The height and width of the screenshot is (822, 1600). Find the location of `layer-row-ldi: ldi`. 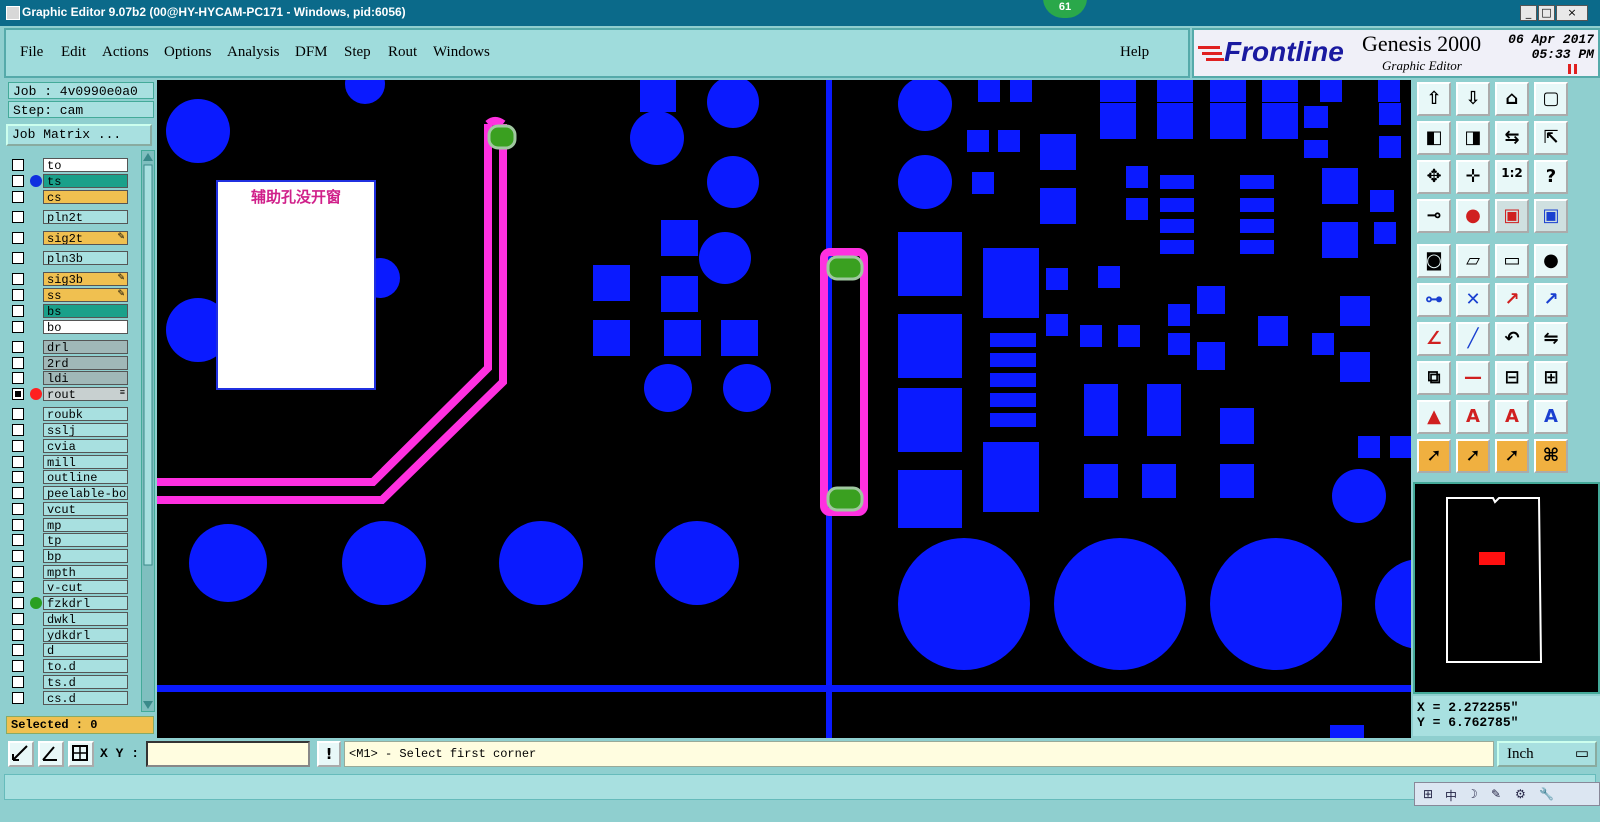

layer-row-ldi: ldi is located at coordinates (69, 378).